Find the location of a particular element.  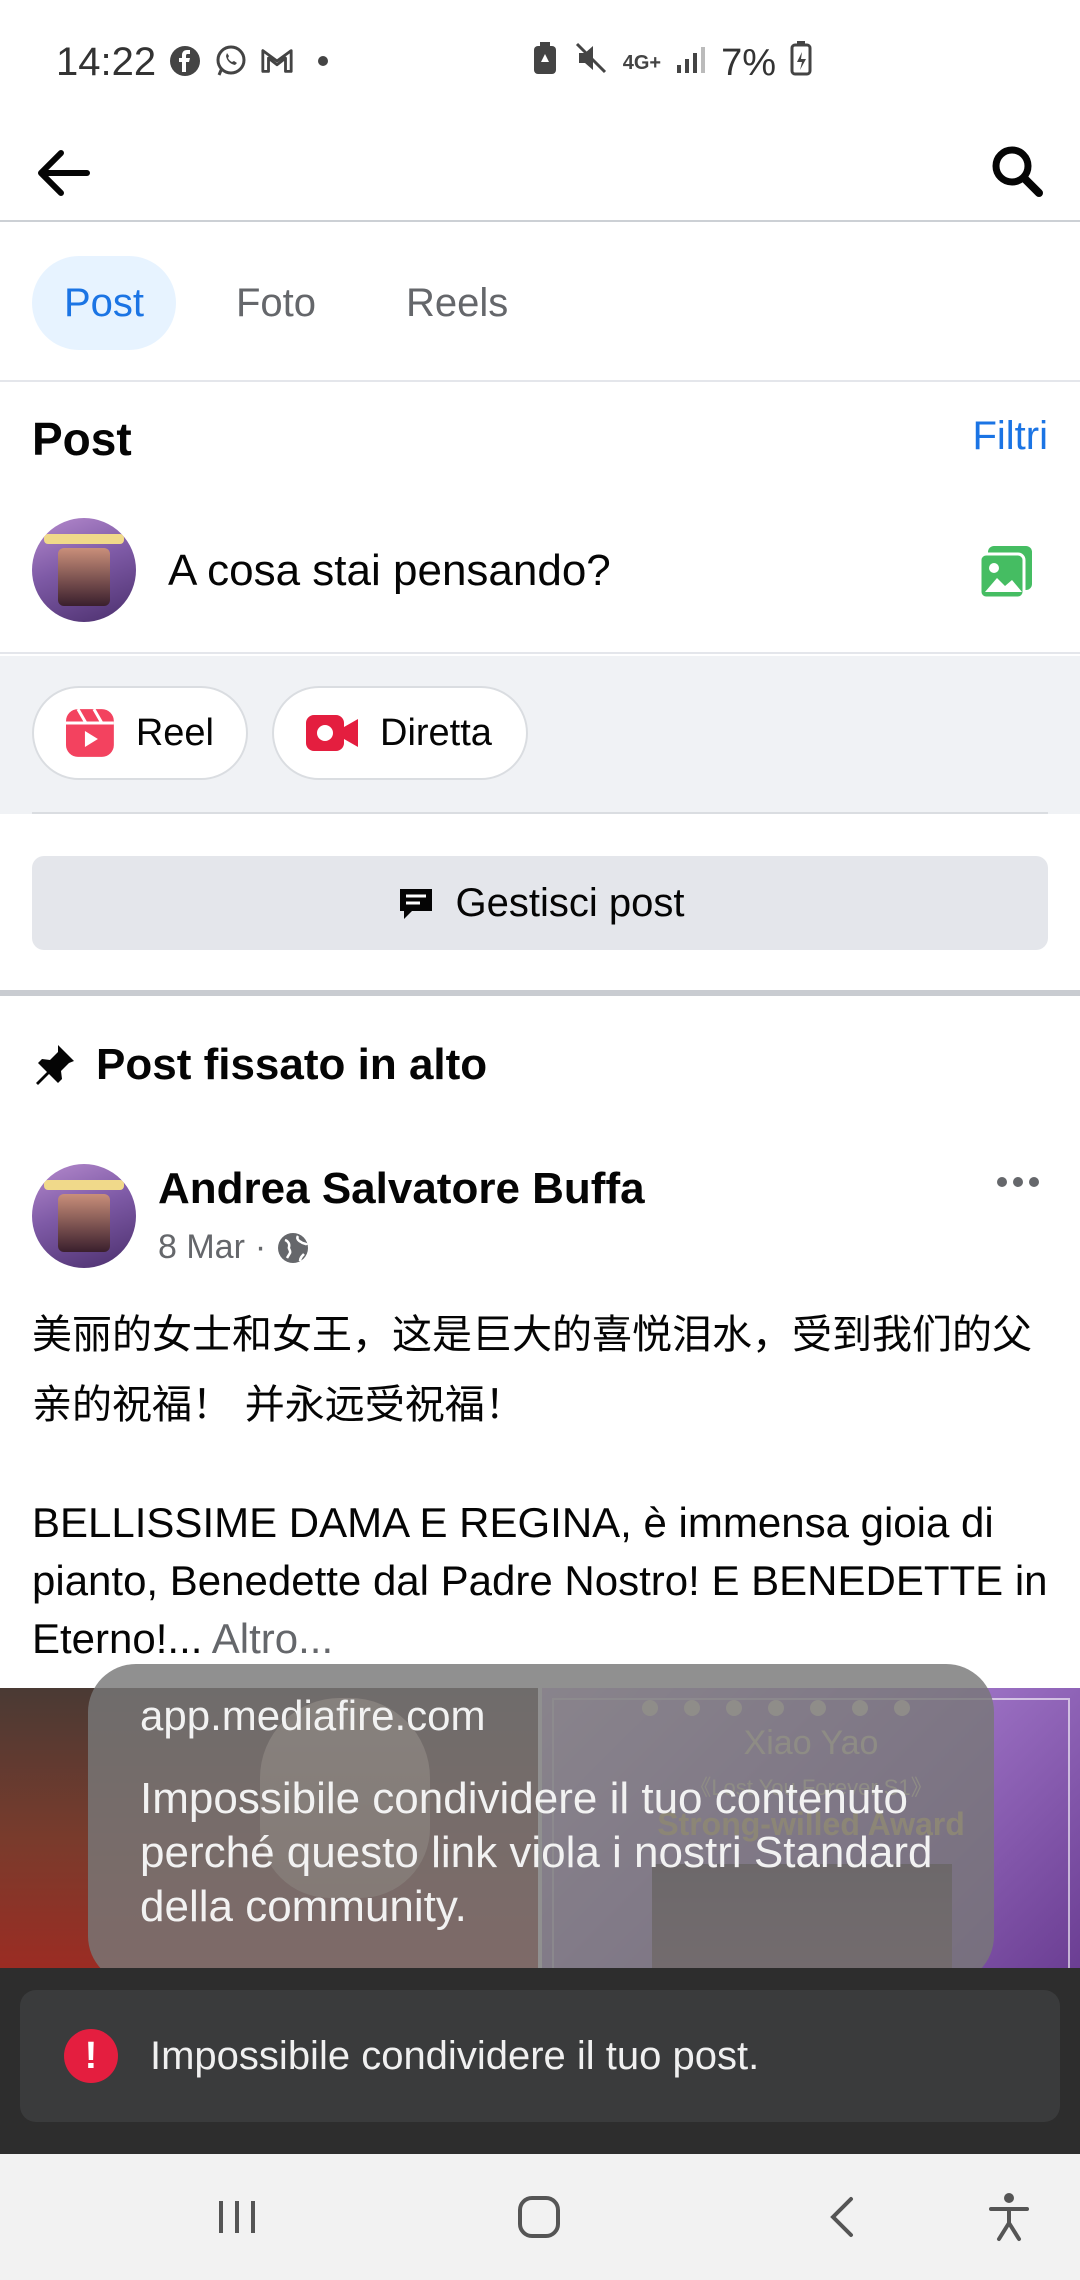

gmail-icon is located at coordinates (277, 61).